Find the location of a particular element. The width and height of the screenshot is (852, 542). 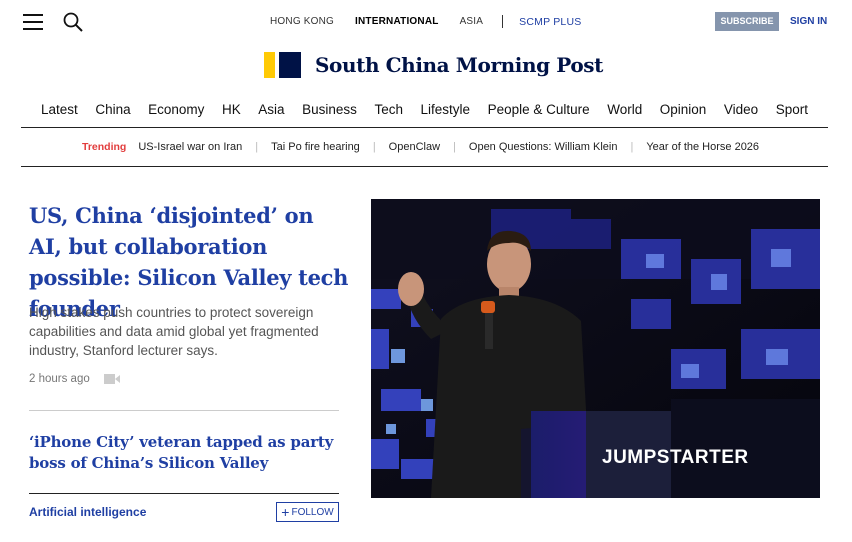

nav-item-business: Business is located at coordinates (329, 114).